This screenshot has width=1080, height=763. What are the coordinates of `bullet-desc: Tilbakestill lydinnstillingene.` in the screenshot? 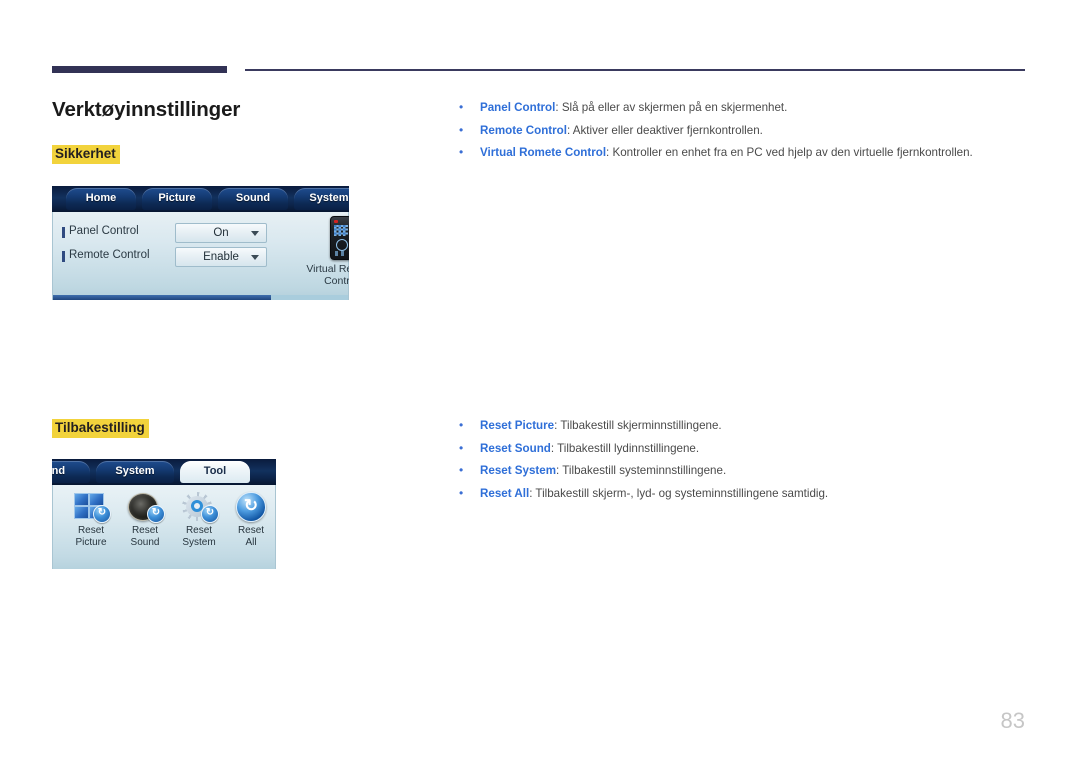 It's located at (628, 448).